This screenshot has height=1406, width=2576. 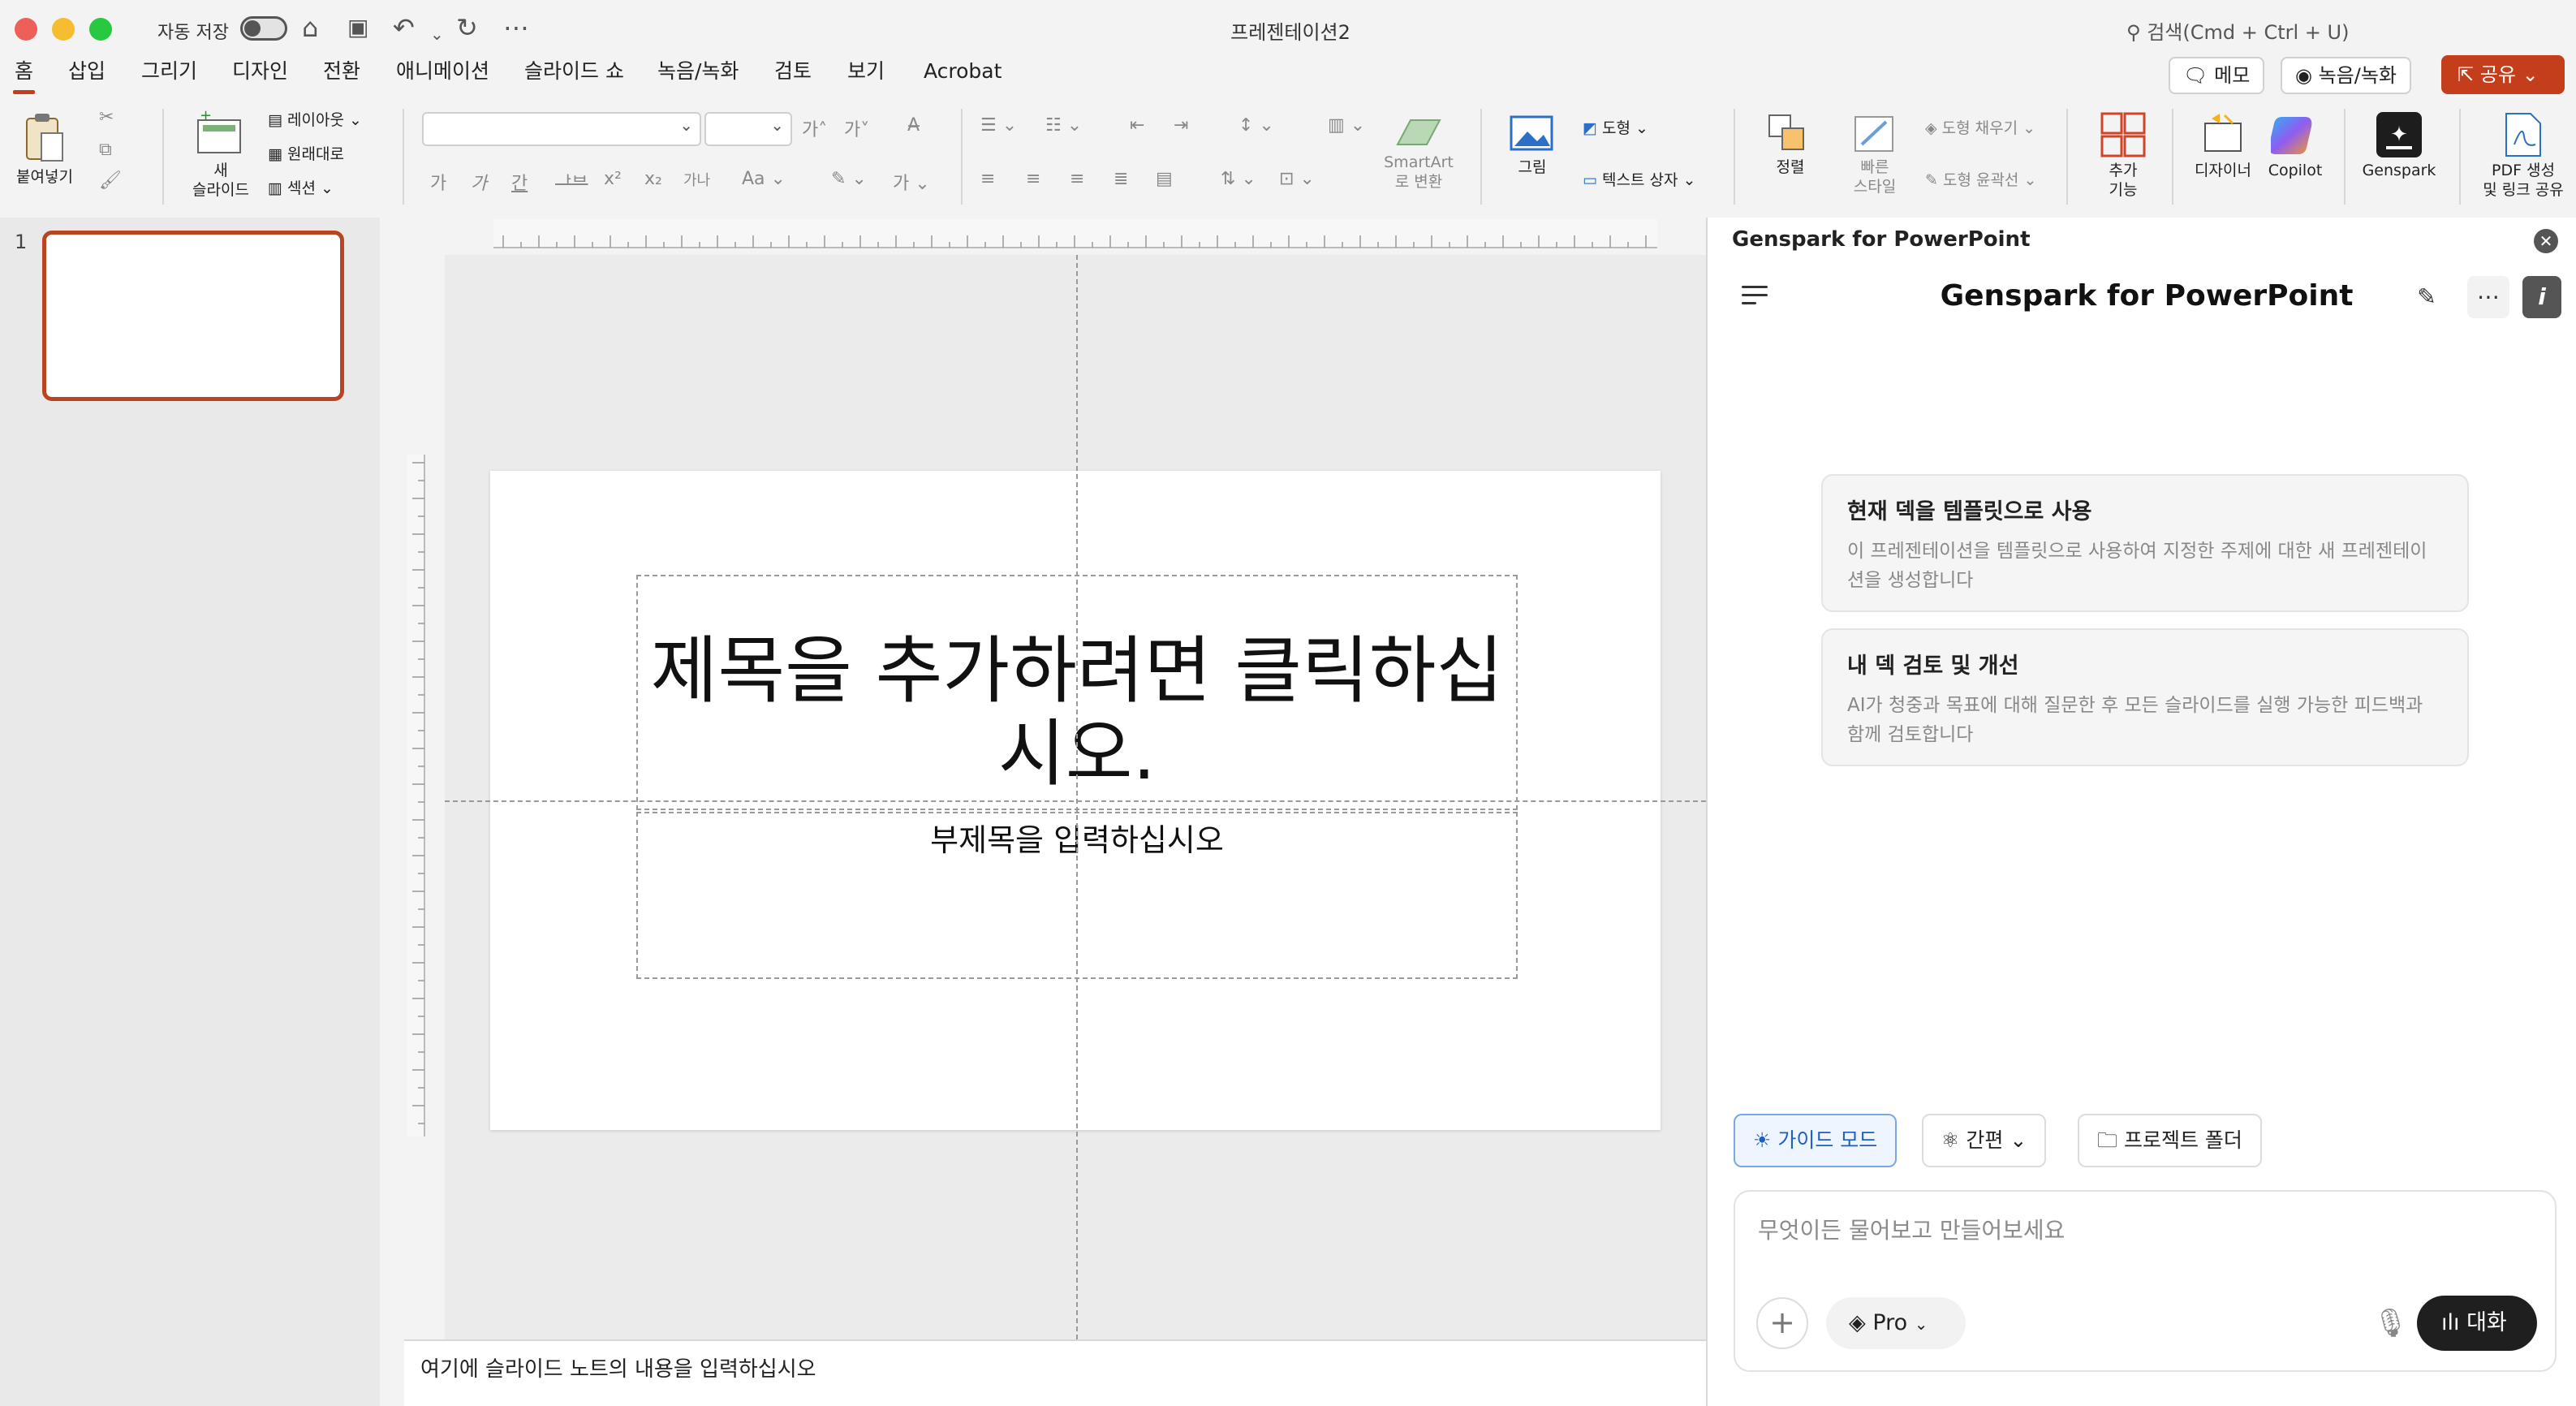 I want to click on font-size-combo, so click(x=748, y=129).